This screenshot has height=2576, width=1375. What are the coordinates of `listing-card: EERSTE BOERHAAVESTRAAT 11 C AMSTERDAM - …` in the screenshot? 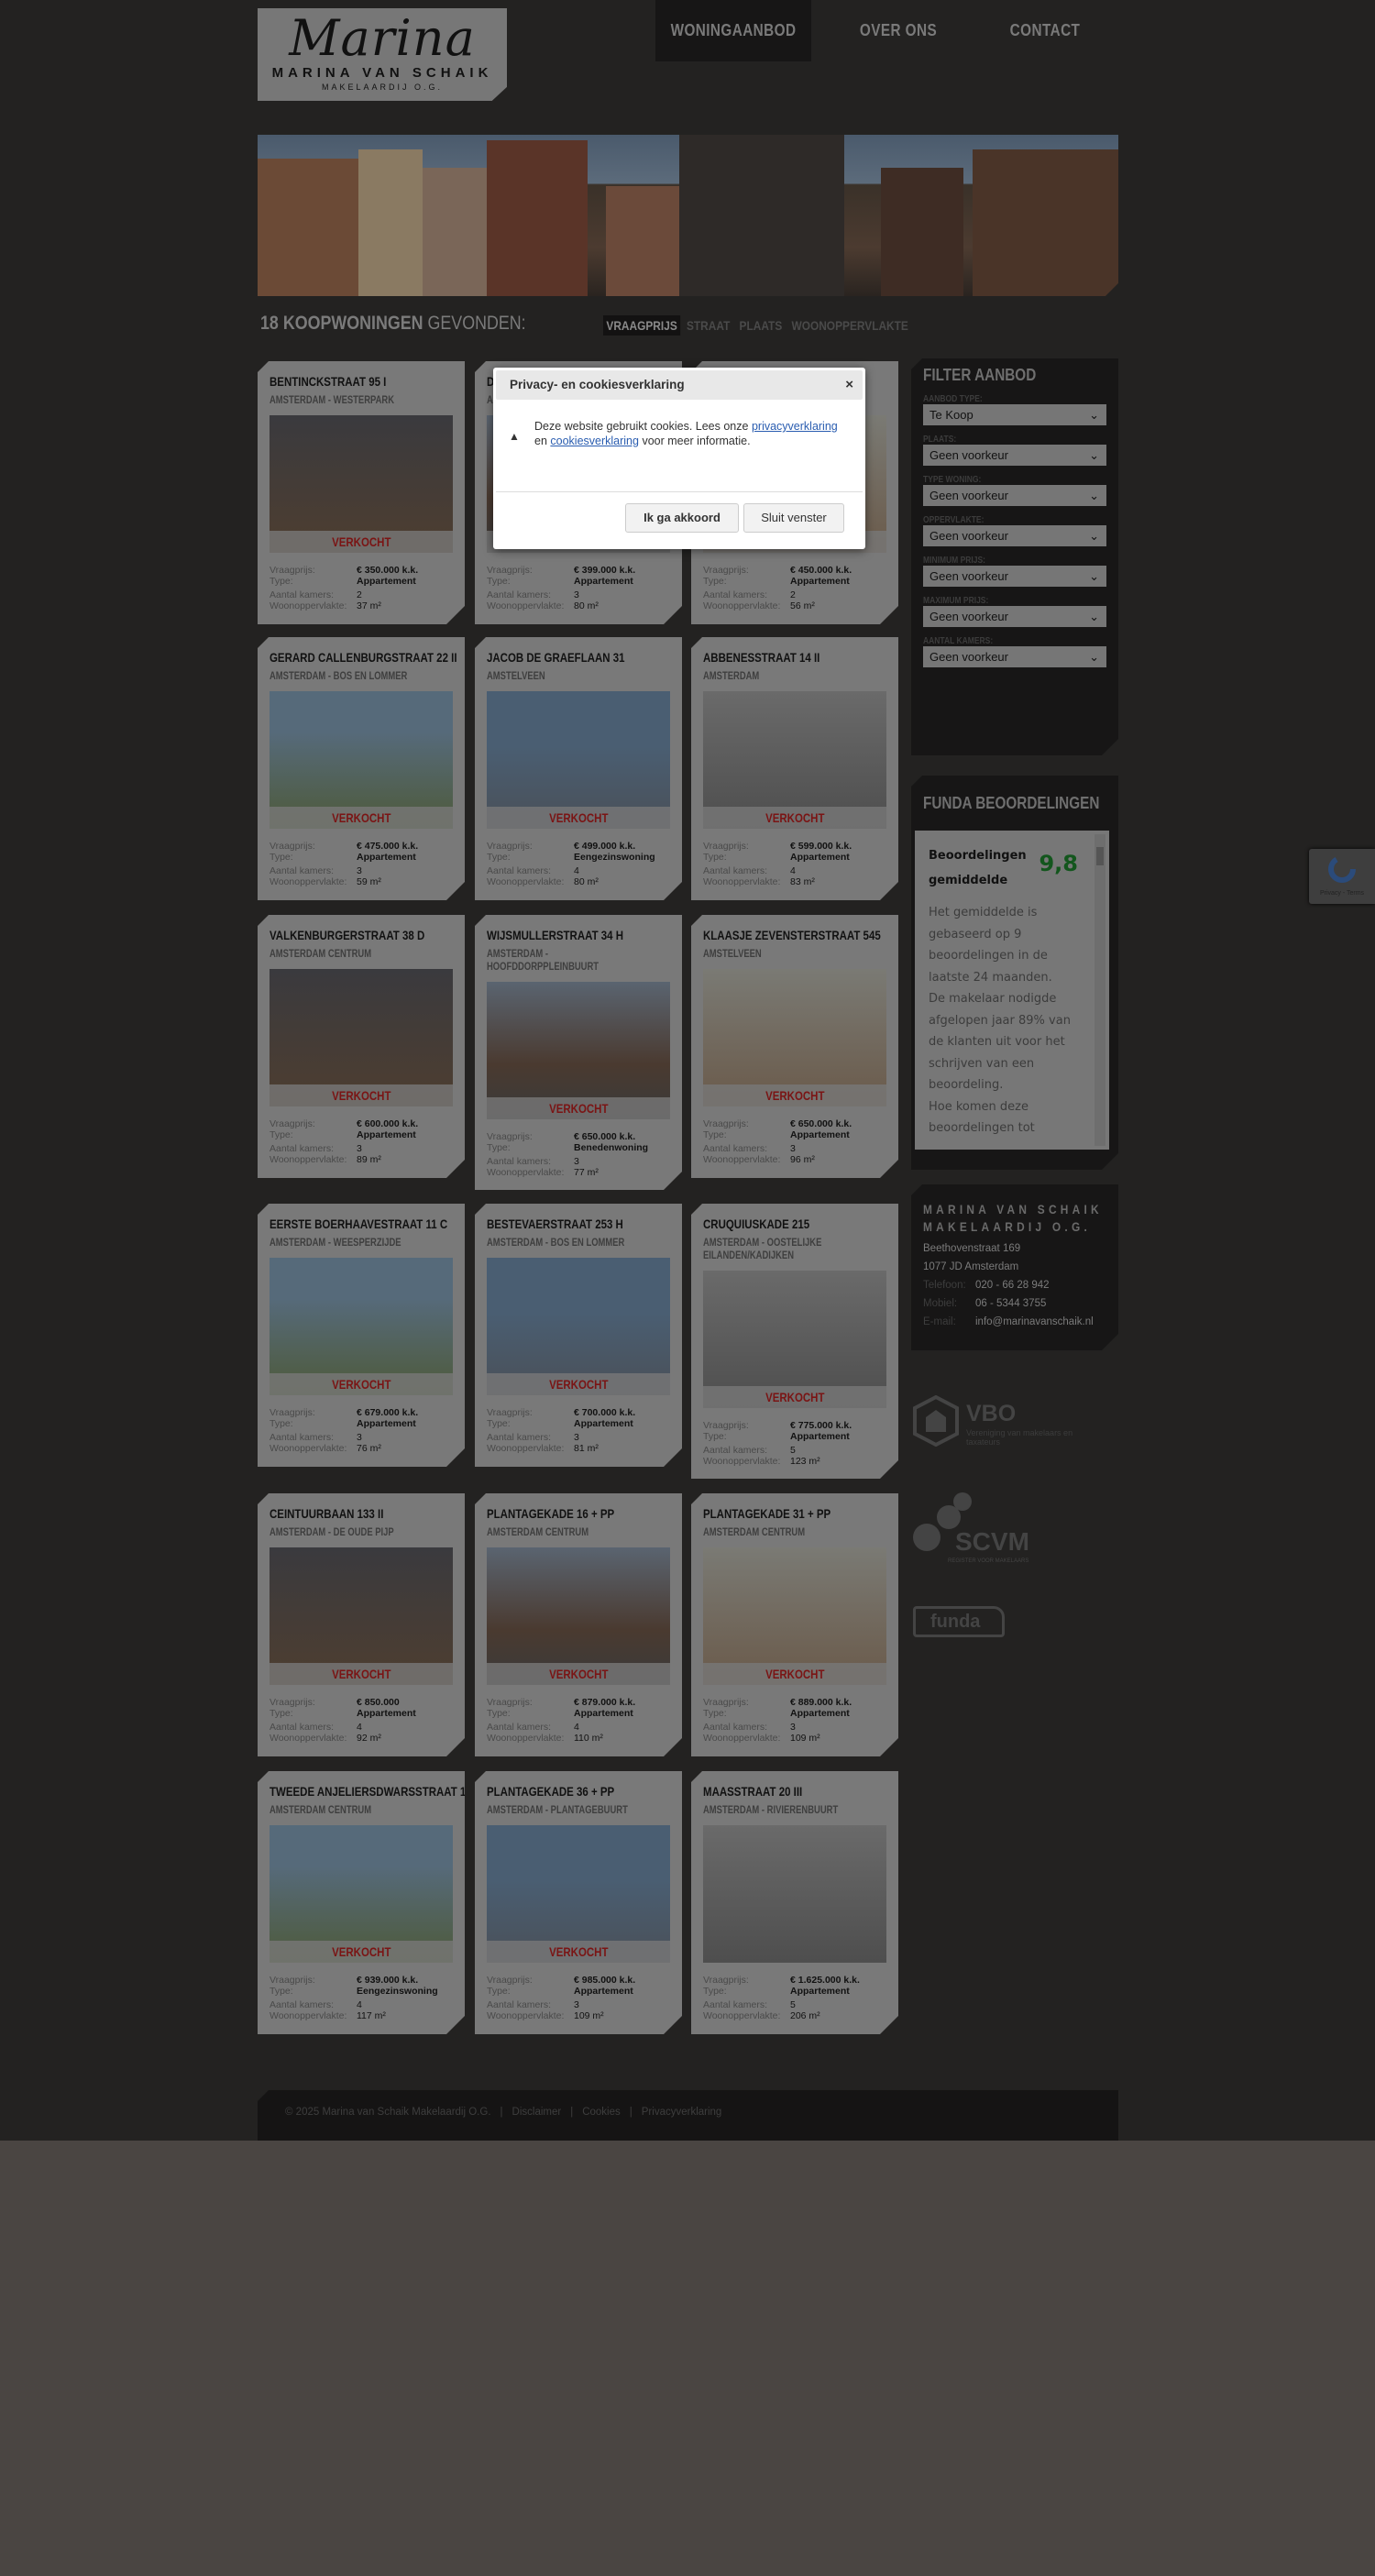 It's located at (361, 1335).